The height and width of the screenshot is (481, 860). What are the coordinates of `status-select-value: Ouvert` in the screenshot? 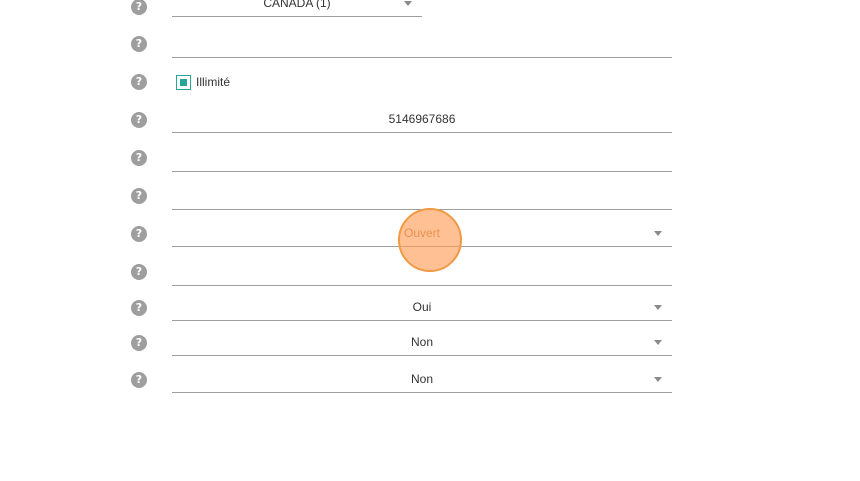 It's located at (421, 233).